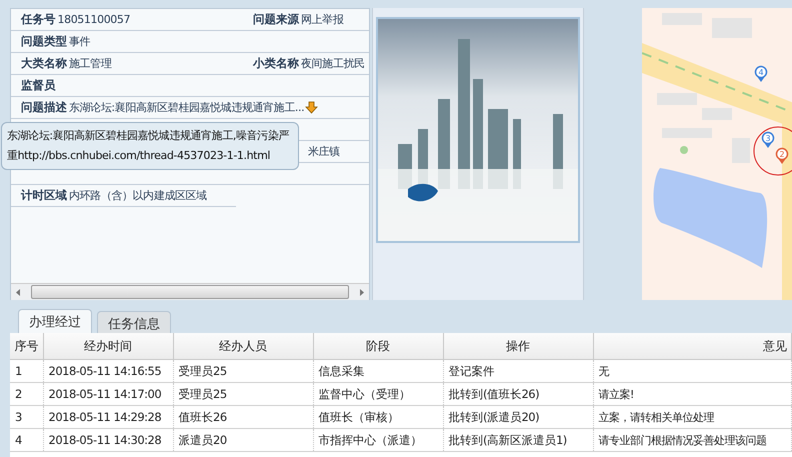 Image resolution: width=792 pixels, height=457 pixels. Describe the element at coordinates (190, 291) in the screenshot. I see `horizontal-scrollbar` at that location.